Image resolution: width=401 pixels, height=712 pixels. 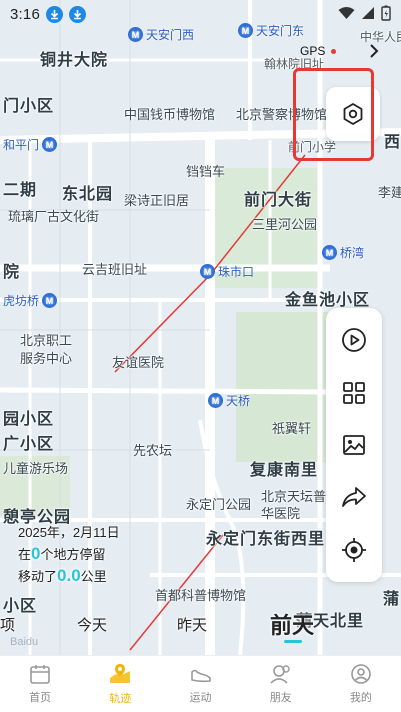 I want to click on share-icon, so click(x=354, y=497).